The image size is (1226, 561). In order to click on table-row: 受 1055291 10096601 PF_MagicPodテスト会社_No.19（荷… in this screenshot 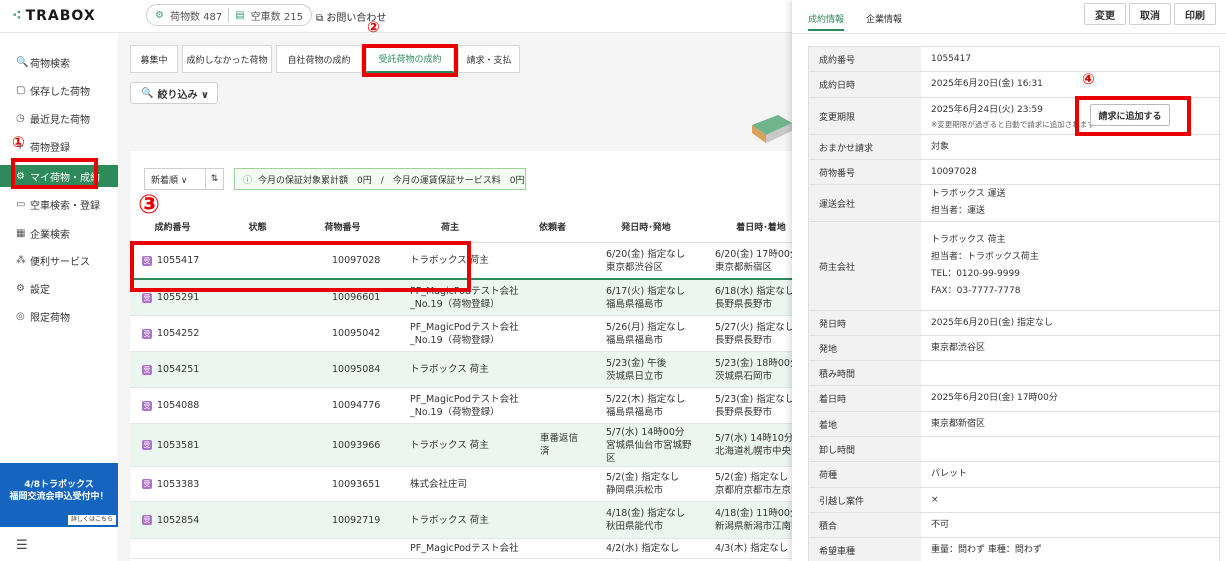, I will do `click(475, 298)`.